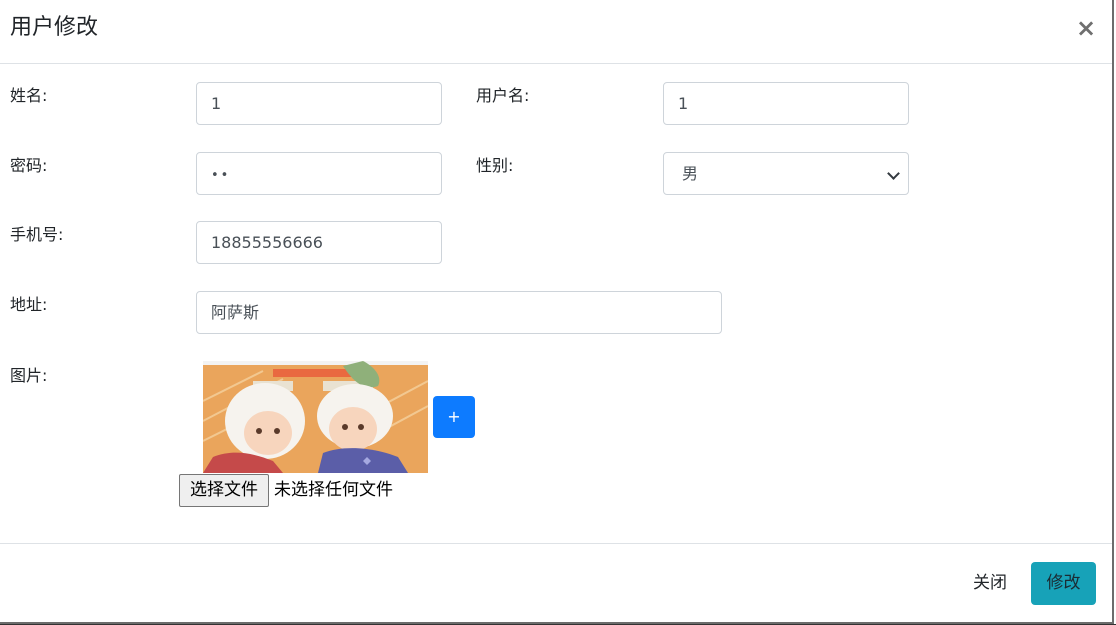 This screenshot has width=1116, height=625. Describe the element at coordinates (29, 304) in the screenshot. I see `address-label: 地址:` at that location.